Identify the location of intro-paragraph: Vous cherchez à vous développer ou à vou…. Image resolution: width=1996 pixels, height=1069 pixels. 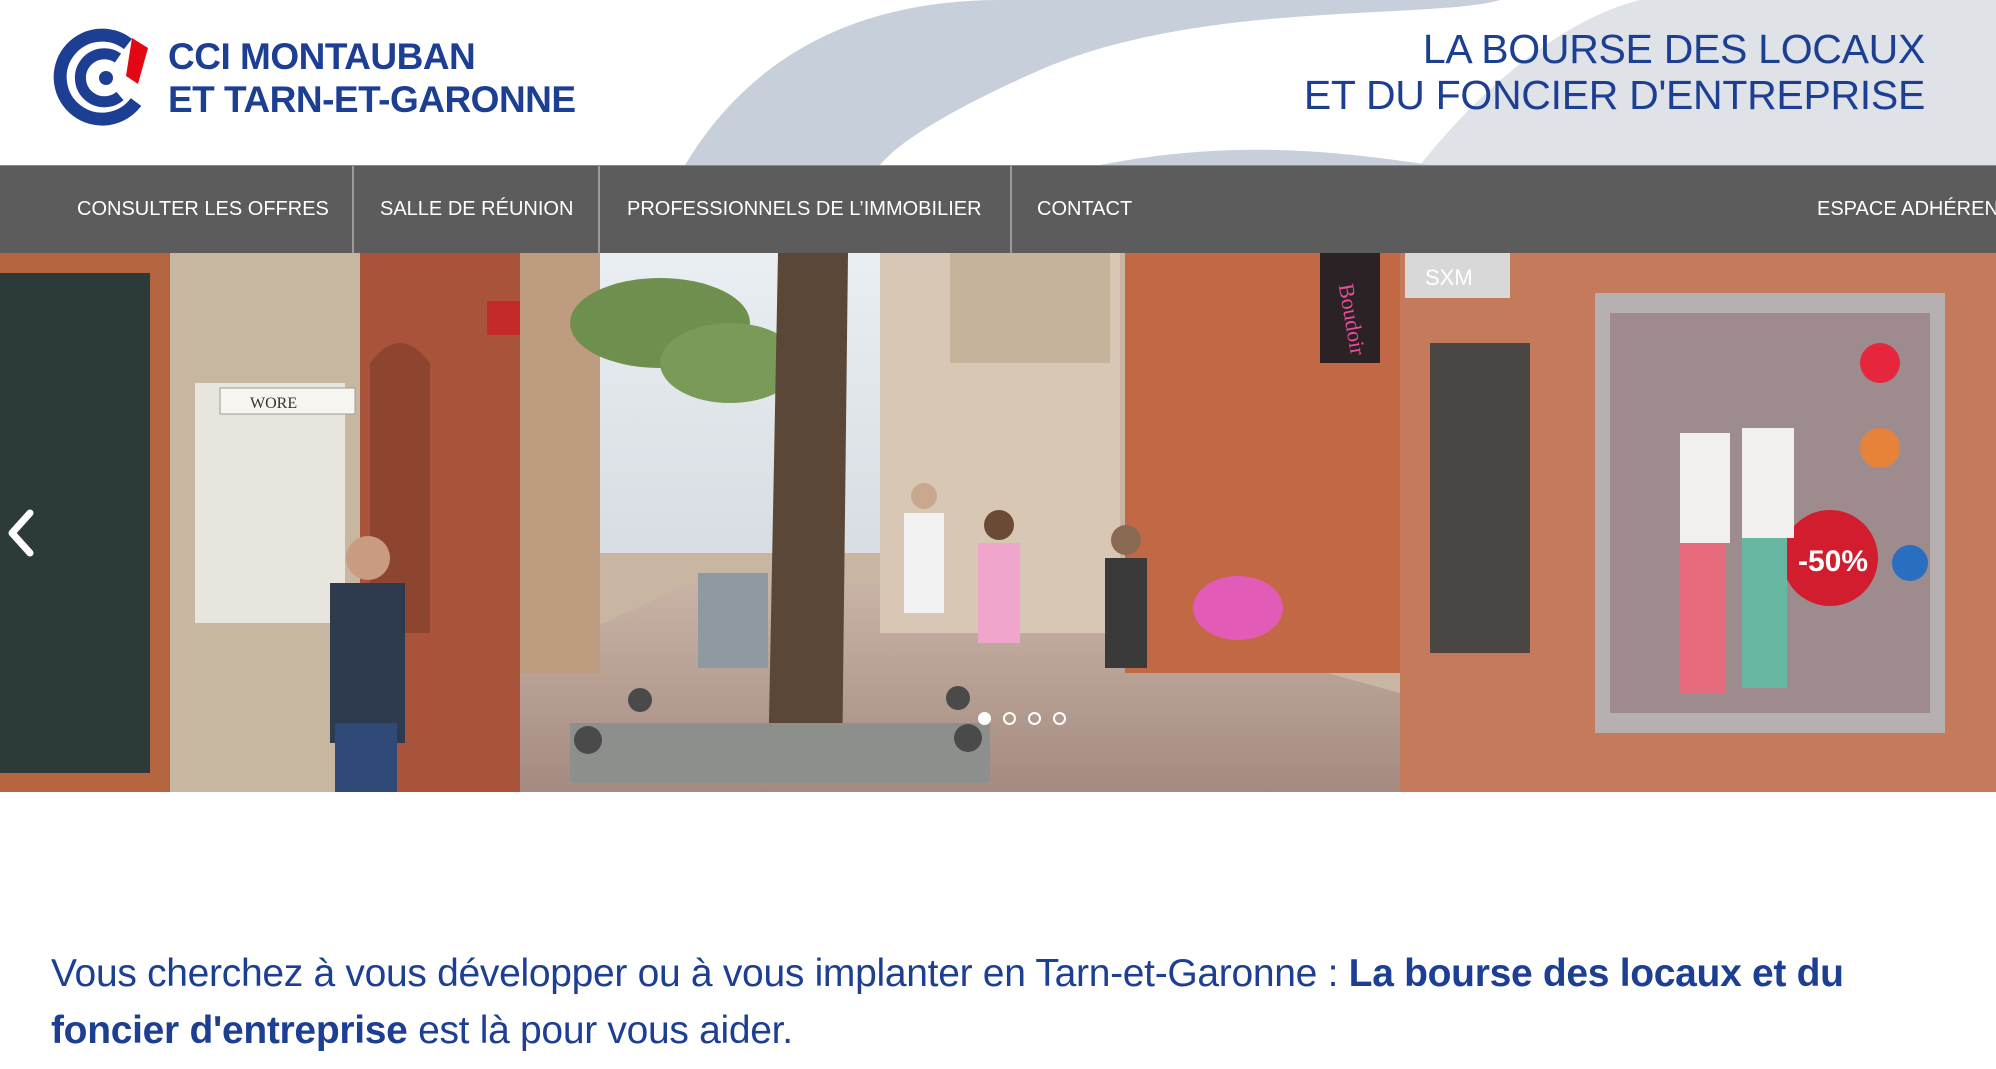
(1001, 1002).